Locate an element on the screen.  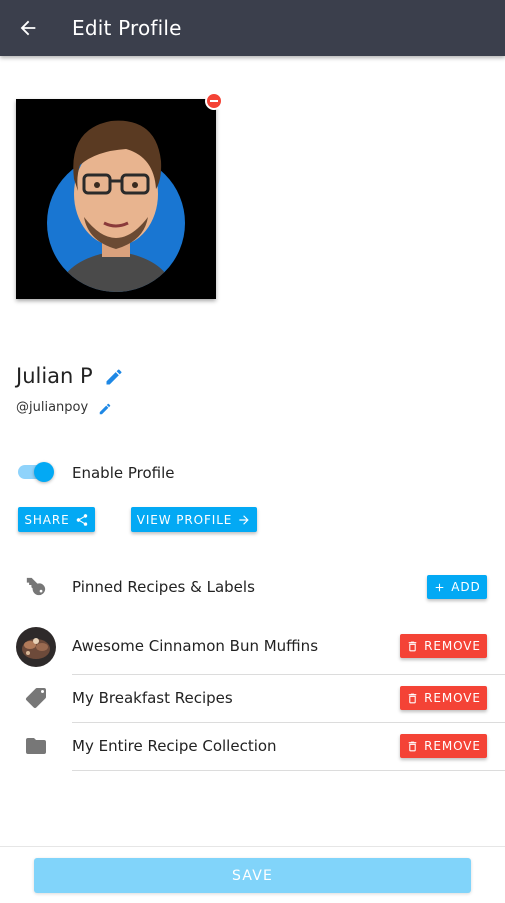
key-icon is located at coordinates (36, 586).